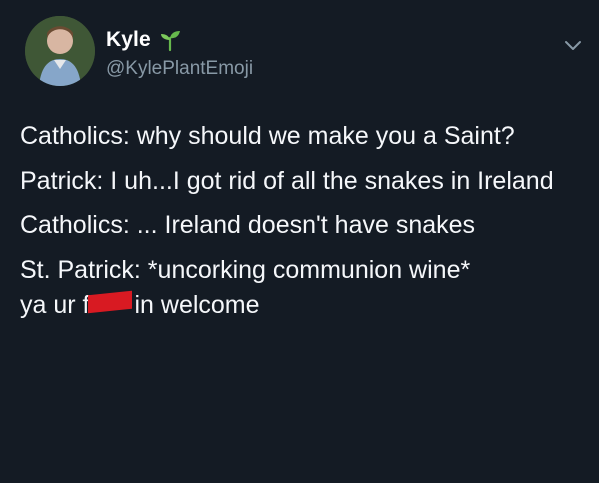 This screenshot has height=483, width=599. I want to click on tweet-line-4a: St. Patrick: *uncorking communion wine*, so click(245, 269).